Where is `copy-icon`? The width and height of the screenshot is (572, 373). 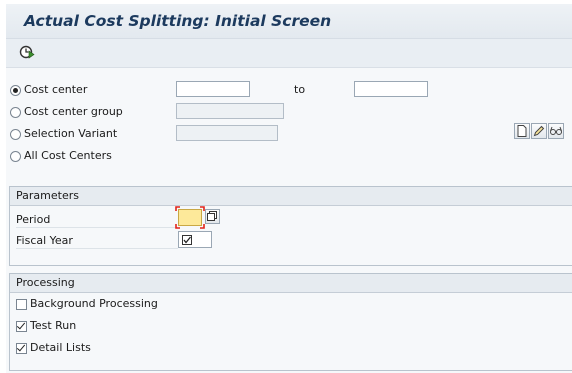
copy-icon is located at coordinates (212, 216).